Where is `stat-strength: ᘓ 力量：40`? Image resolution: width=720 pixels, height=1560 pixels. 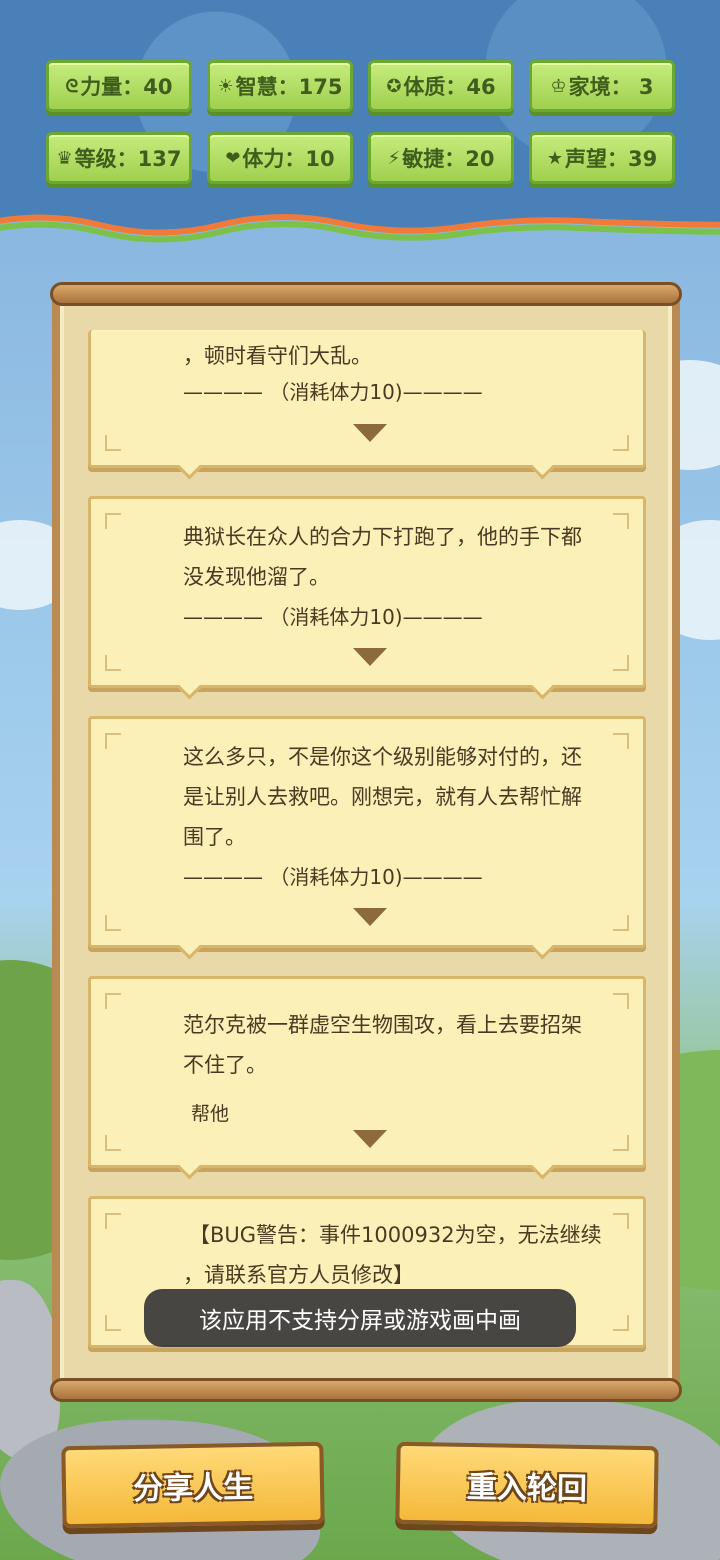
stat-strength: ᘓ 力量：40 is located at coordinates (119, 86).